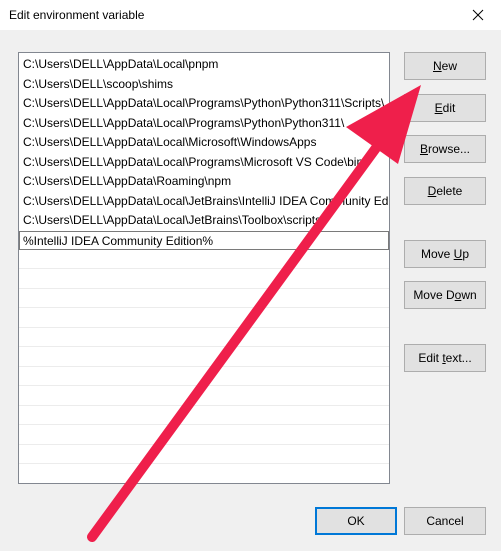  I want to click on close-icon, so click(478, 15).